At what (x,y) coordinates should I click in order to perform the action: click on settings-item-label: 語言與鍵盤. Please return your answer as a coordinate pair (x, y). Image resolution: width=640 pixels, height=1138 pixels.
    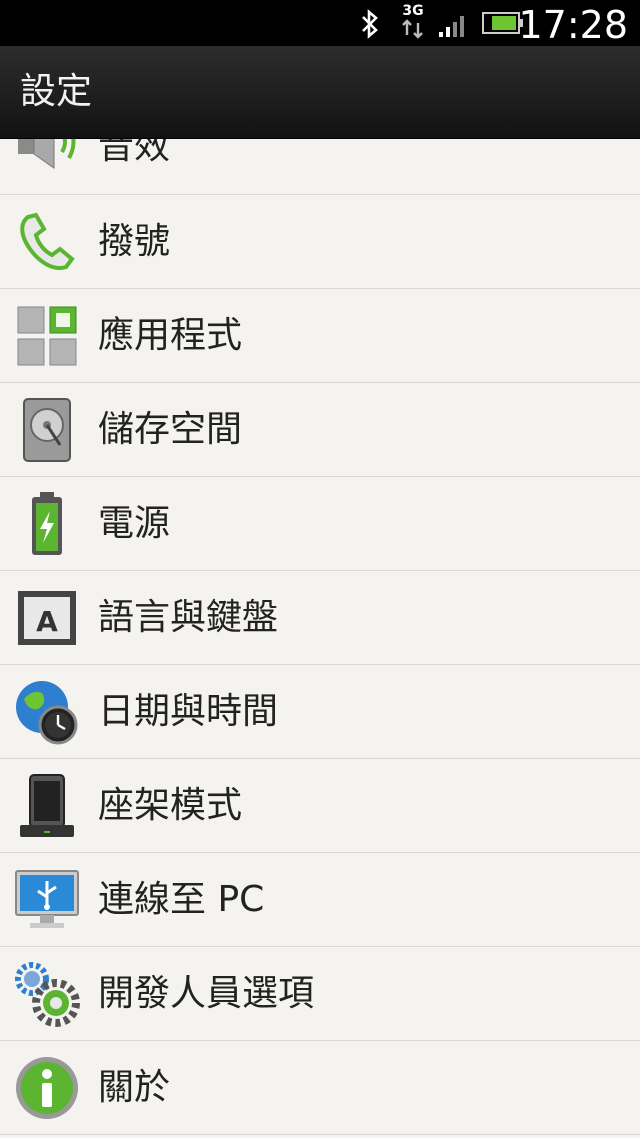
    Looking at the image, I should click on (188, 617).